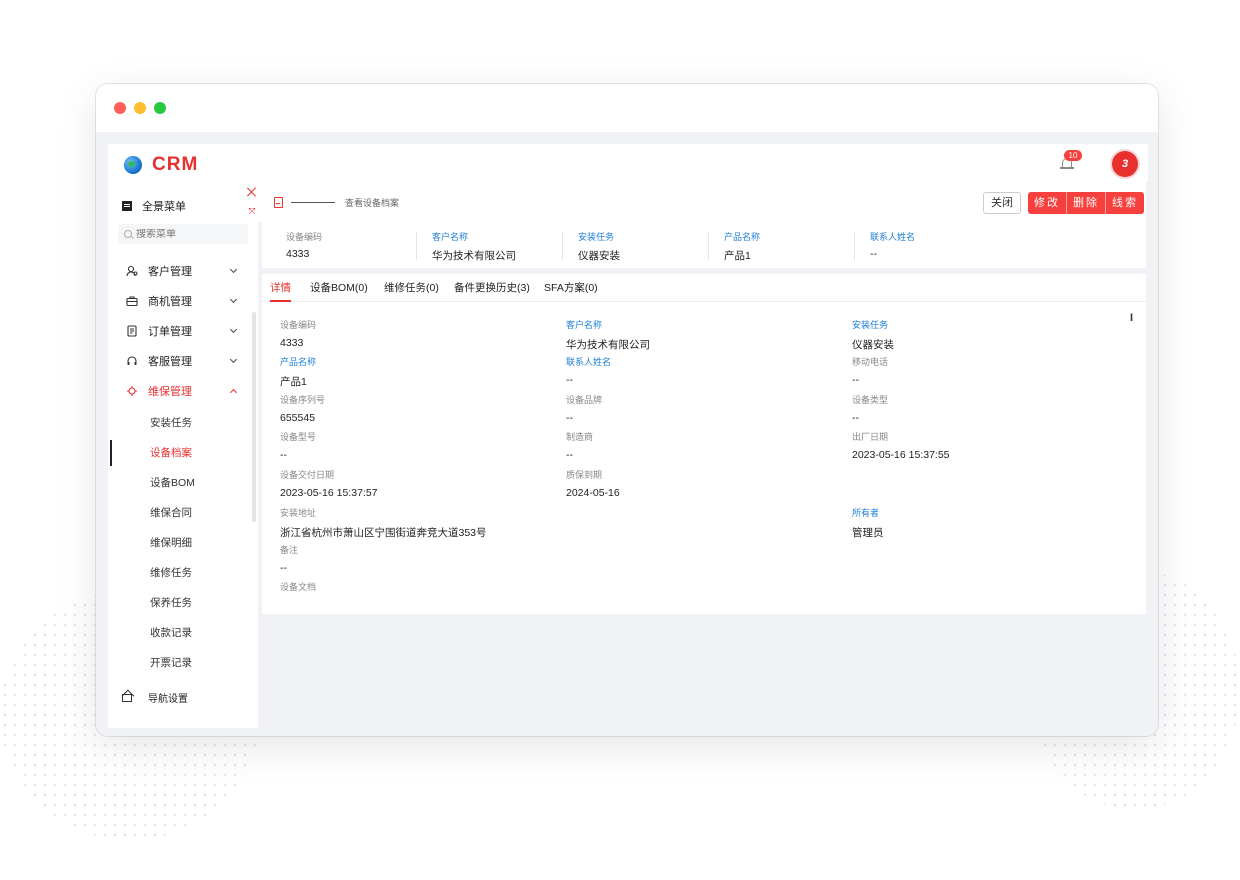  I want to click on collapse-icon: ⤧, so click(252, 211).